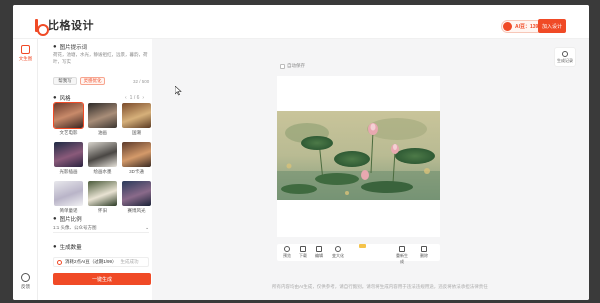 The width and height of the screenshot is (600, 303). What do you see at coordinates (338, 249) in the screenshot?
I see `zoom-icon` at bounding box center [338, 249].